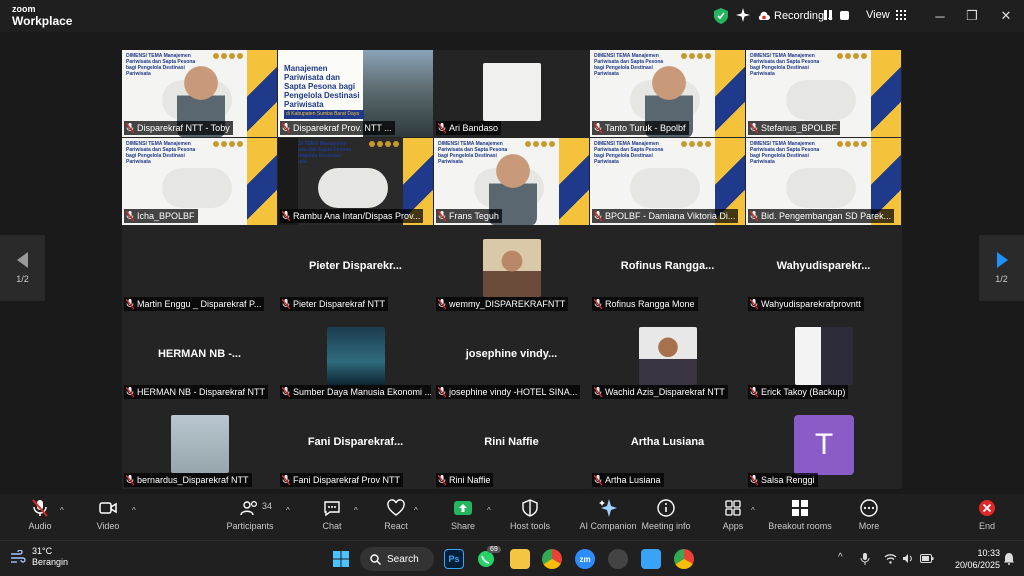 Image resolution: width=1024 pixels, height=576 pixels. What do you see at coordinates (199, 445) in the screenshot?
I see `participant-tile: bernardus_Disparekraf NTT` at bounding box center [199, 445].